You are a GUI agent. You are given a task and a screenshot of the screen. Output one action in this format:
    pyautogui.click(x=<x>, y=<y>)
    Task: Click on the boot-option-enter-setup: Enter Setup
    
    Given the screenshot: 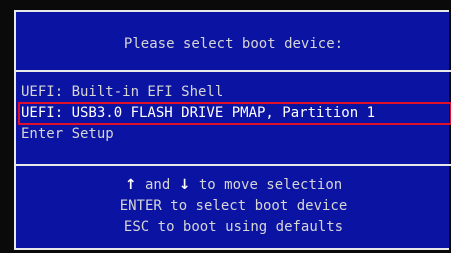 What is the action you would take?
    pyautogui.click(x=235, y=134)
    